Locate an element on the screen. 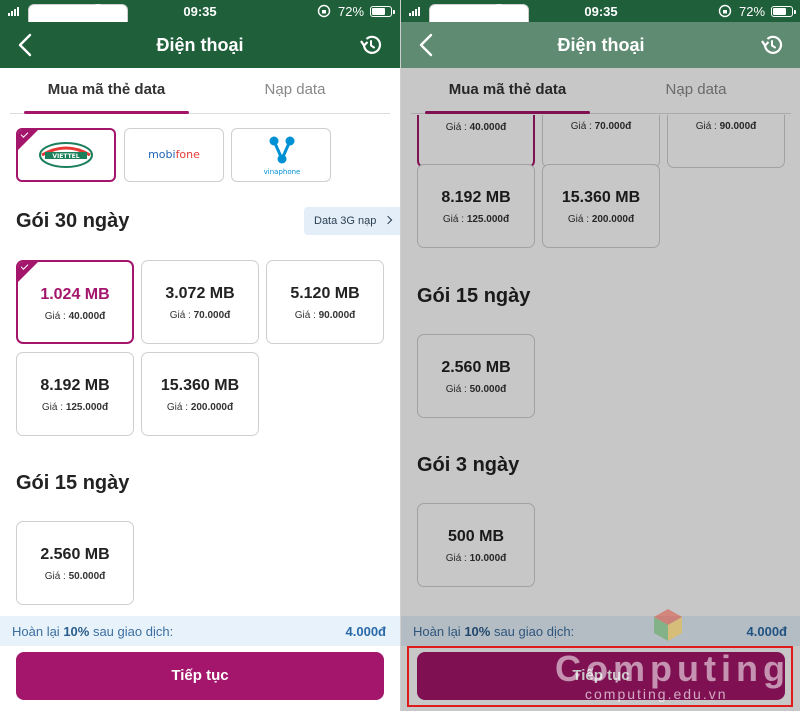 This screenshot has width=800, height=711. highlight-box is located at coordinates (600, 676).